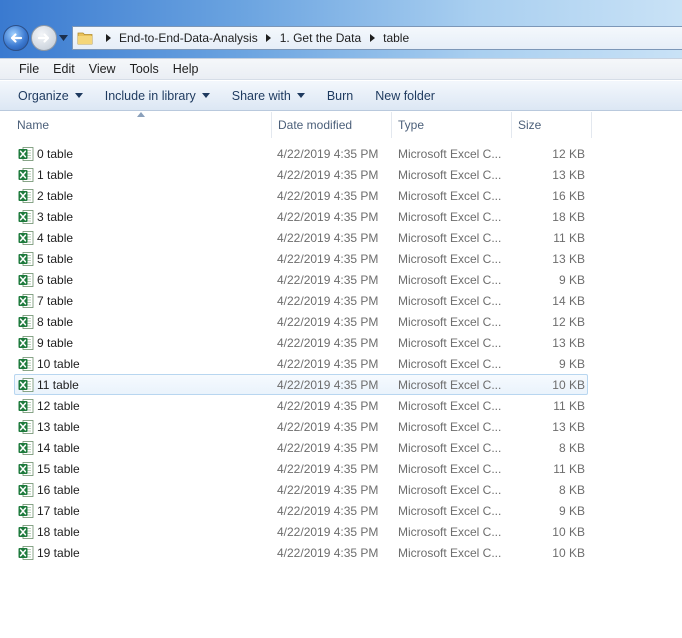 This screenshot has width=682, height=638. I want to click on share-with-label: Share with, so click(261, 95).